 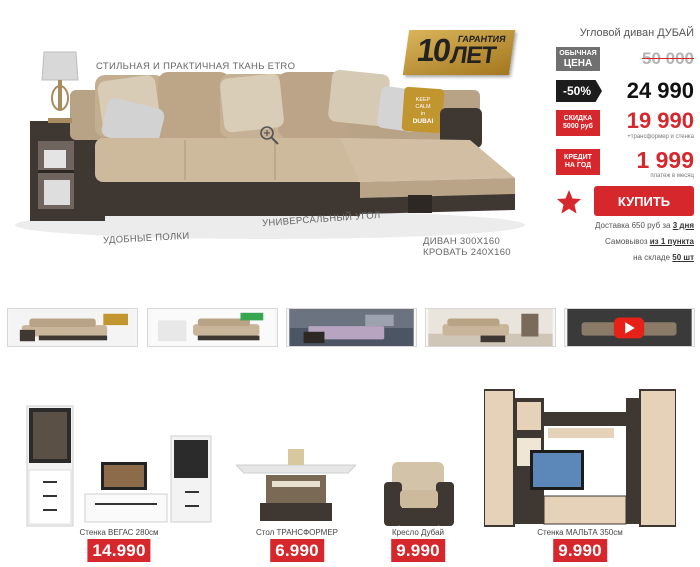 I want to click on pillow-text-in: in, so click(x=423, y=114).